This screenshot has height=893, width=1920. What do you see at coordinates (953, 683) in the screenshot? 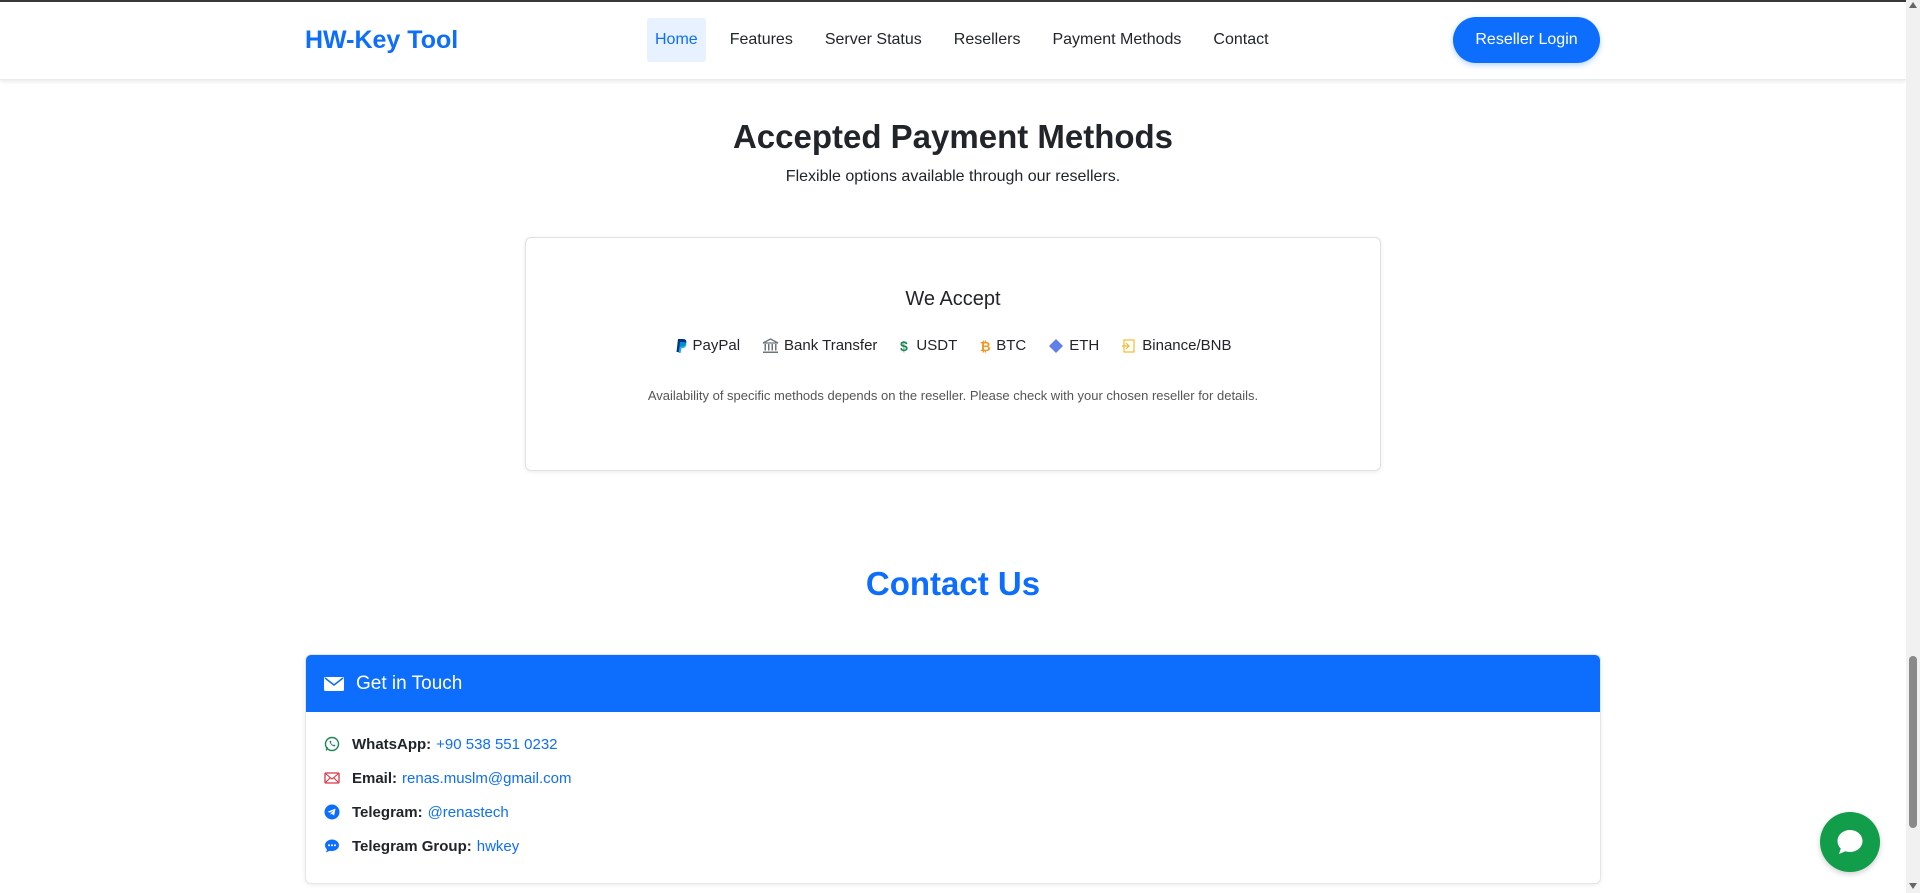
I see `contact-card-header: Get in Touch` at bounding box center [953, 683].